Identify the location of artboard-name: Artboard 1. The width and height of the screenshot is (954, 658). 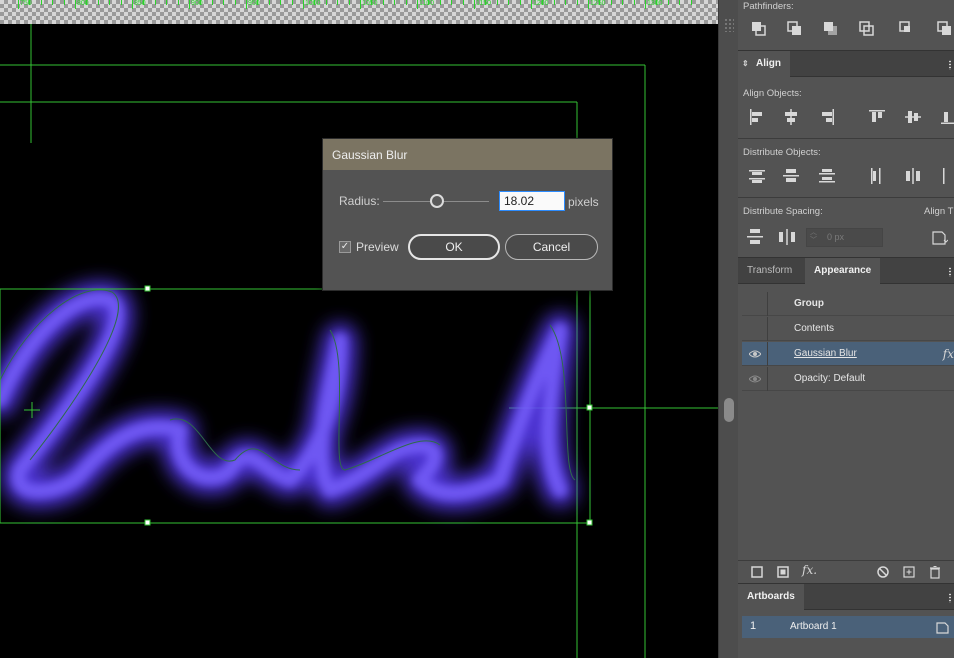
(813, 626).